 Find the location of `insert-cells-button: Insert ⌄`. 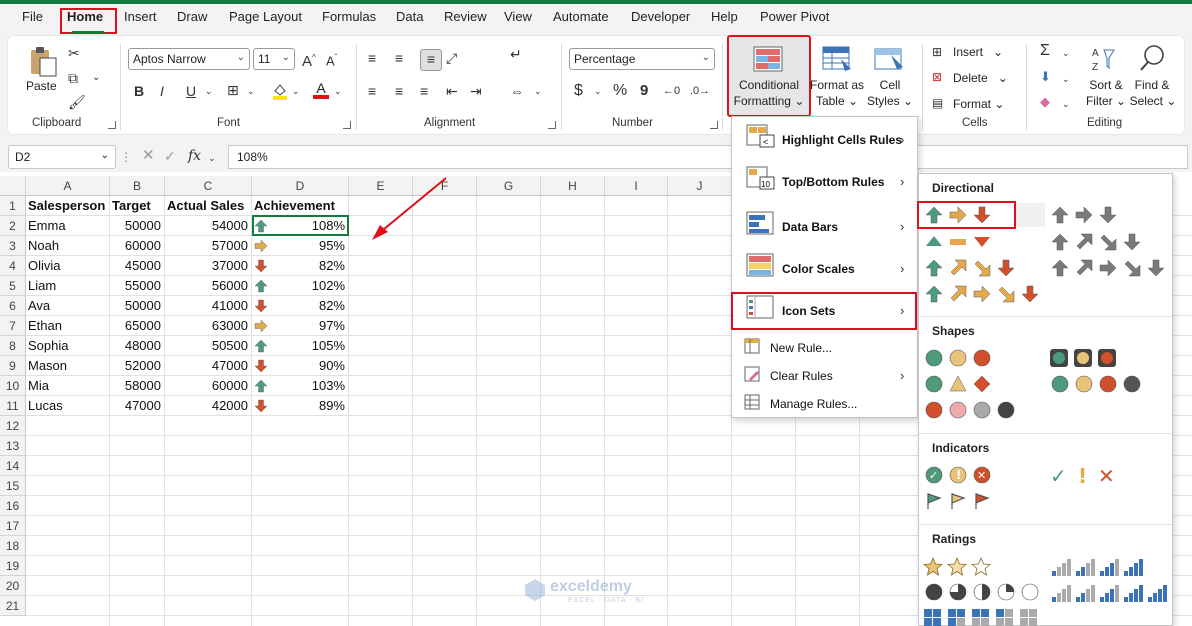

insert-cells-button: Insert ⌄ is located at coordinates (978, 52).